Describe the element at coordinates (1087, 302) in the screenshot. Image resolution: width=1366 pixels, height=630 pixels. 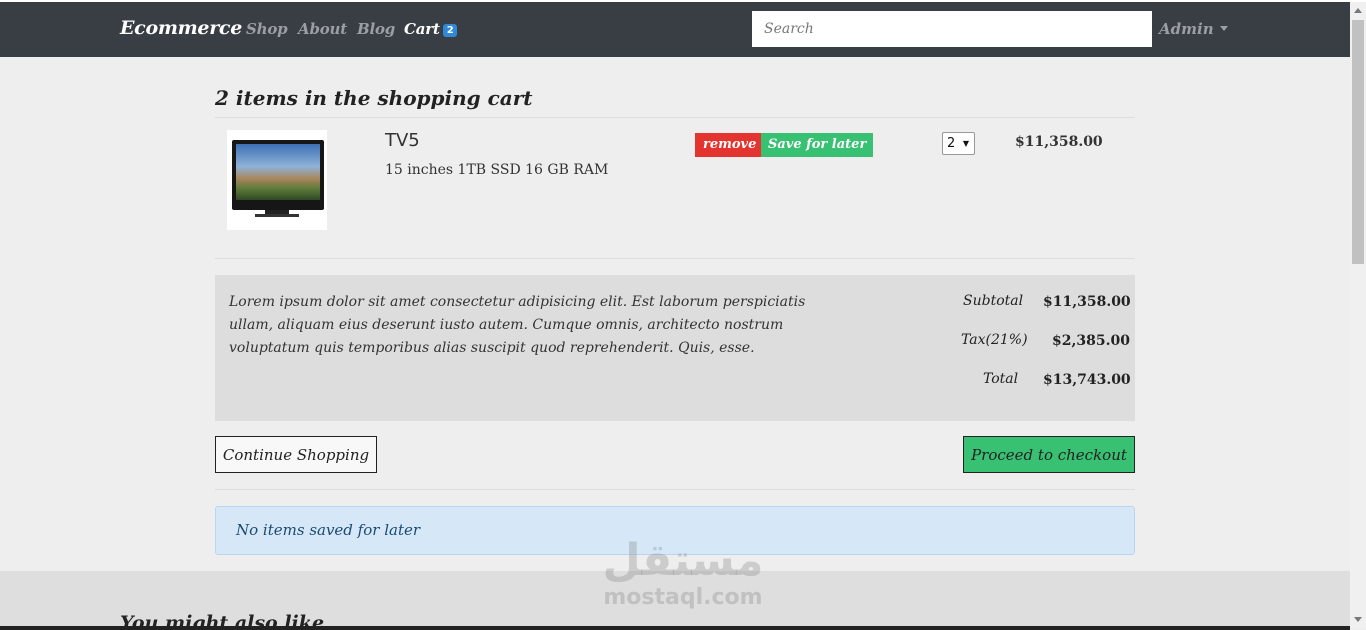
I see `subtotal-value: $11,358.00` at that location.